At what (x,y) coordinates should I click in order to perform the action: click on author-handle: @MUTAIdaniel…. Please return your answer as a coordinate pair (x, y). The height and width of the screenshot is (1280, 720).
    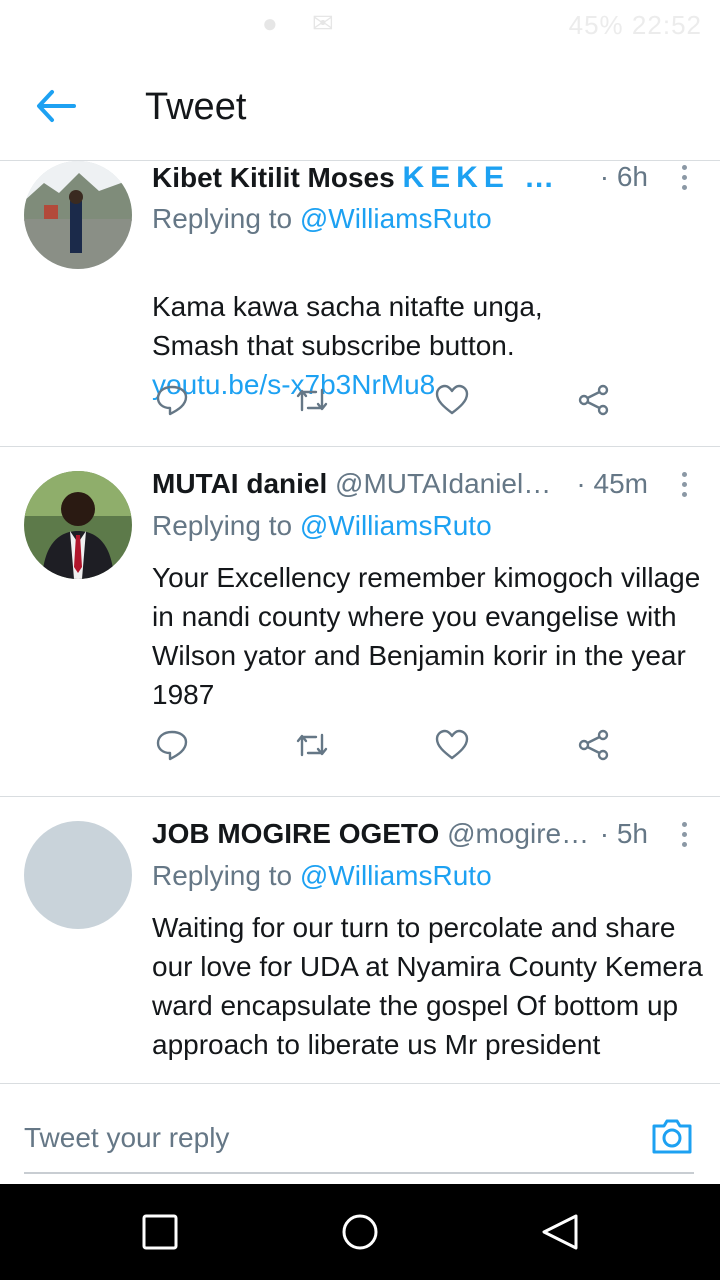
    Looking at the image, I should click on (443, 483).